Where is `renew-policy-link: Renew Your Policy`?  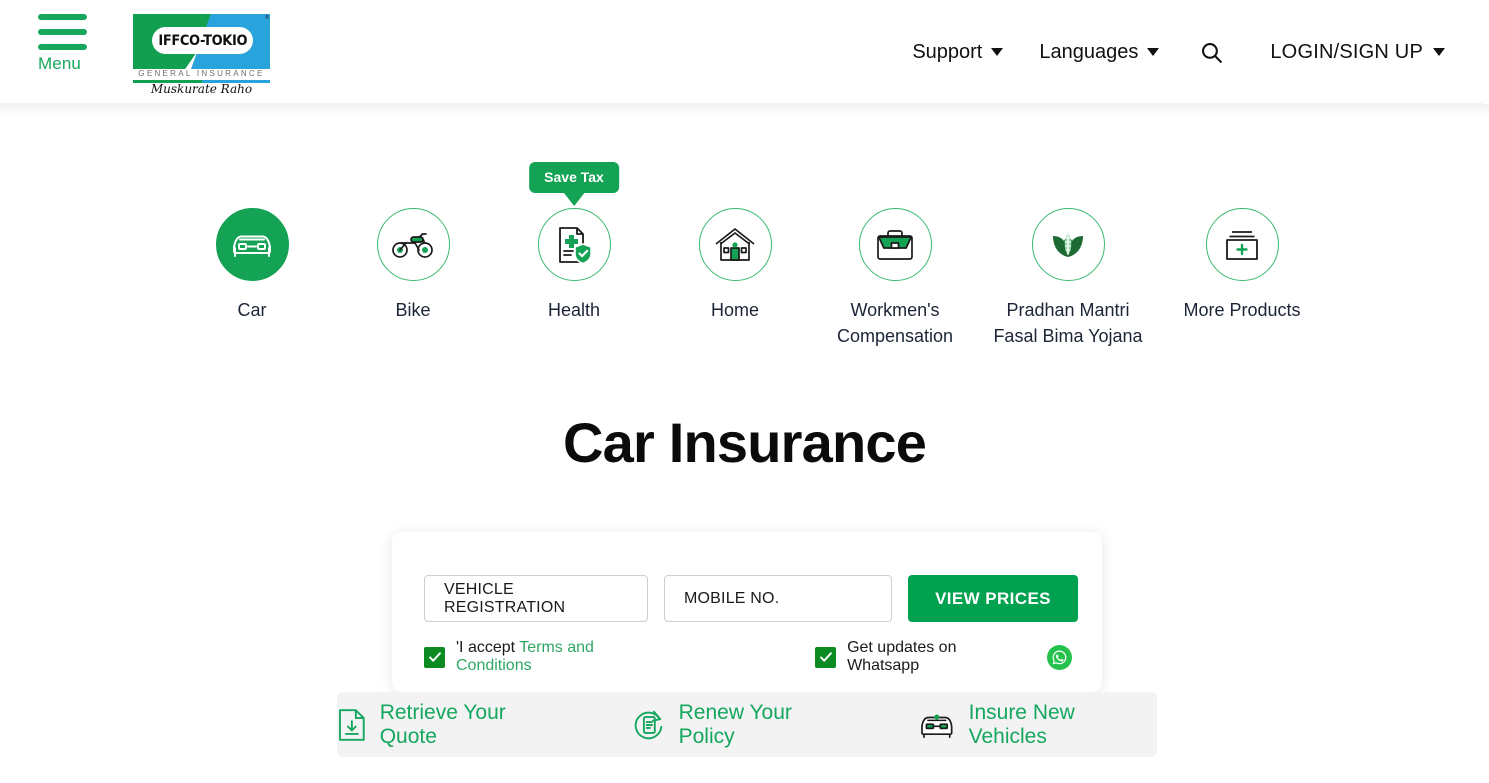 renew-policy-link: Renew Your Policy is located at coordinates (742, 725).